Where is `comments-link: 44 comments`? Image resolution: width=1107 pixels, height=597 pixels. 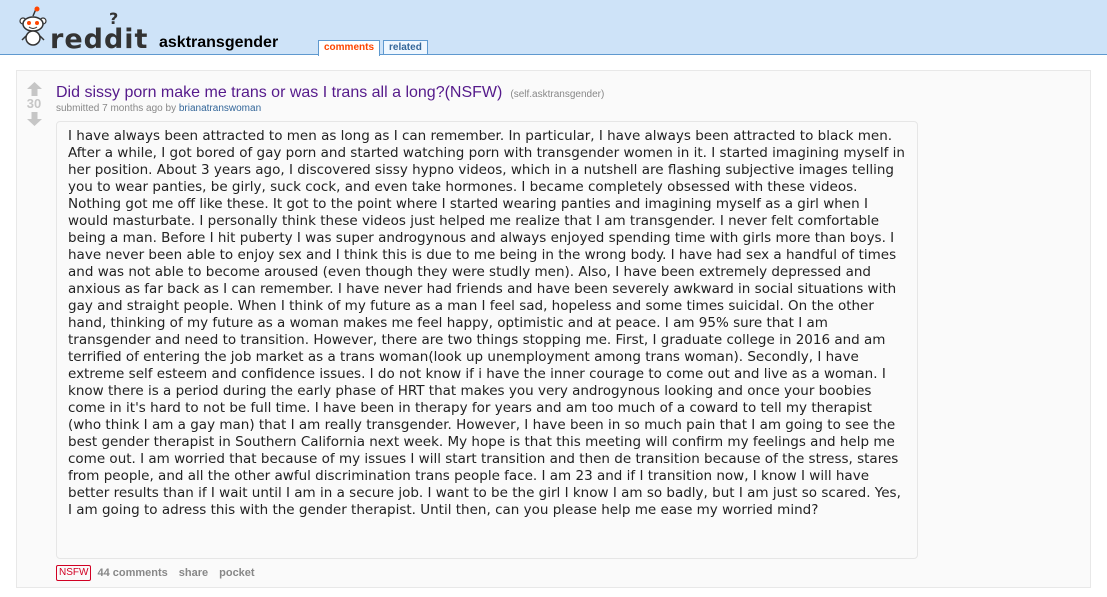 comments-link: 44 comments is located at coordinates (132, 573).